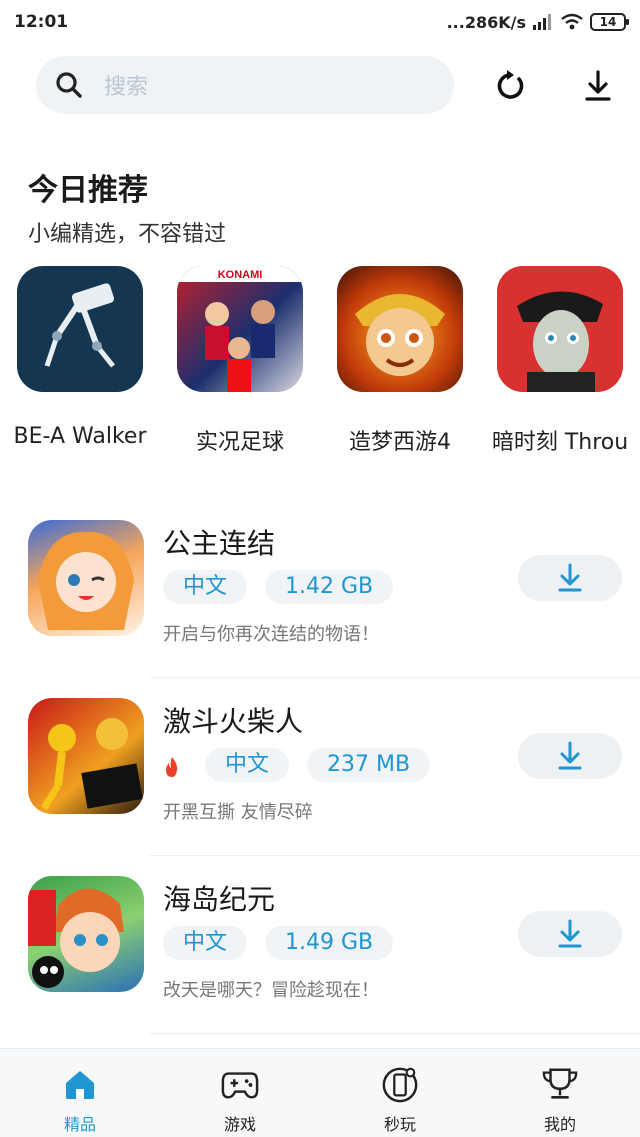 This screenshot has height=1137, width=640. What do you see at coordinates (395, 1033) in the screenshot?
I see `divider` at bounding box center [395, 1033].